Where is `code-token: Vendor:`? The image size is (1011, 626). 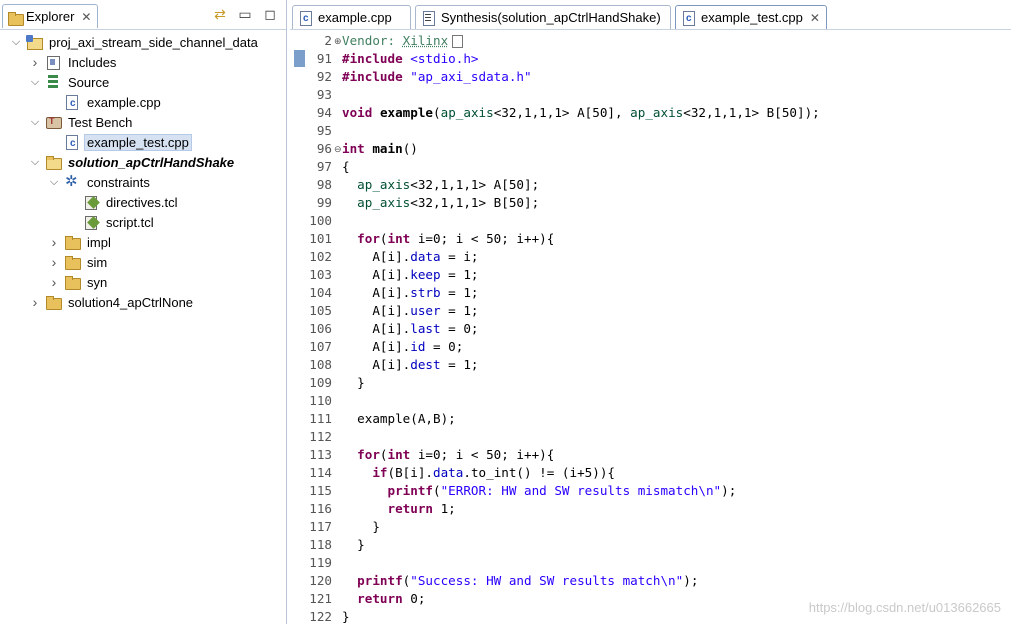 code-token: Vendor: is located at coordinates (372, 40).